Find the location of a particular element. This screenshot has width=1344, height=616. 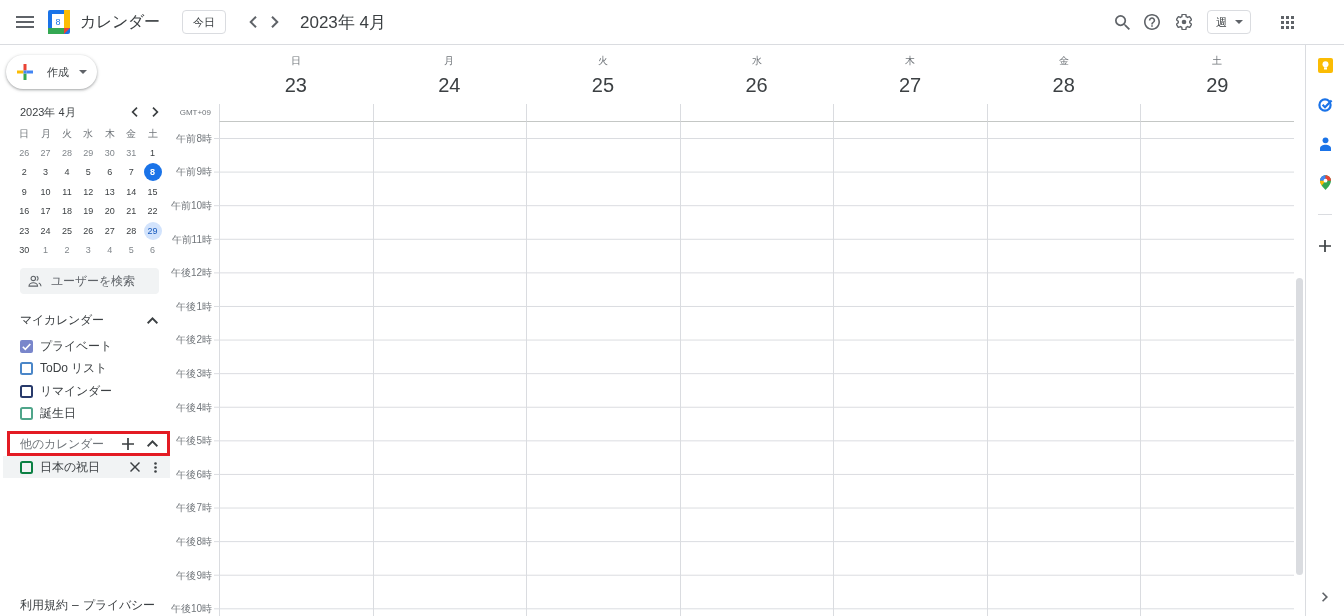

day-number: 28 is located at coordinates (1063, 85).